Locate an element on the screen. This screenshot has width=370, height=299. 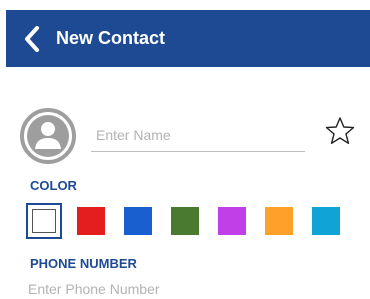
phone-section-label: PHONE NUMBER is located at coordinates (83, 263).